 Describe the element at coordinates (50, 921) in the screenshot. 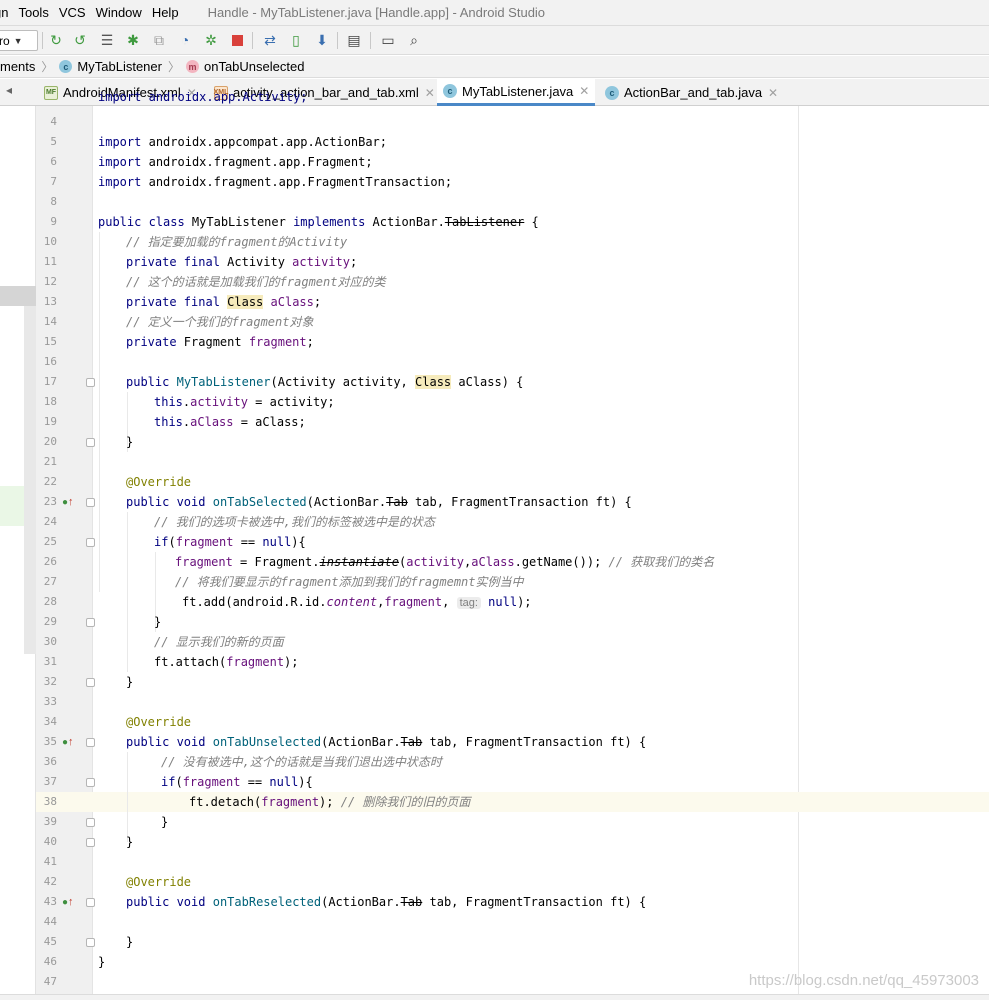

I see `line-number: 44` at that location.